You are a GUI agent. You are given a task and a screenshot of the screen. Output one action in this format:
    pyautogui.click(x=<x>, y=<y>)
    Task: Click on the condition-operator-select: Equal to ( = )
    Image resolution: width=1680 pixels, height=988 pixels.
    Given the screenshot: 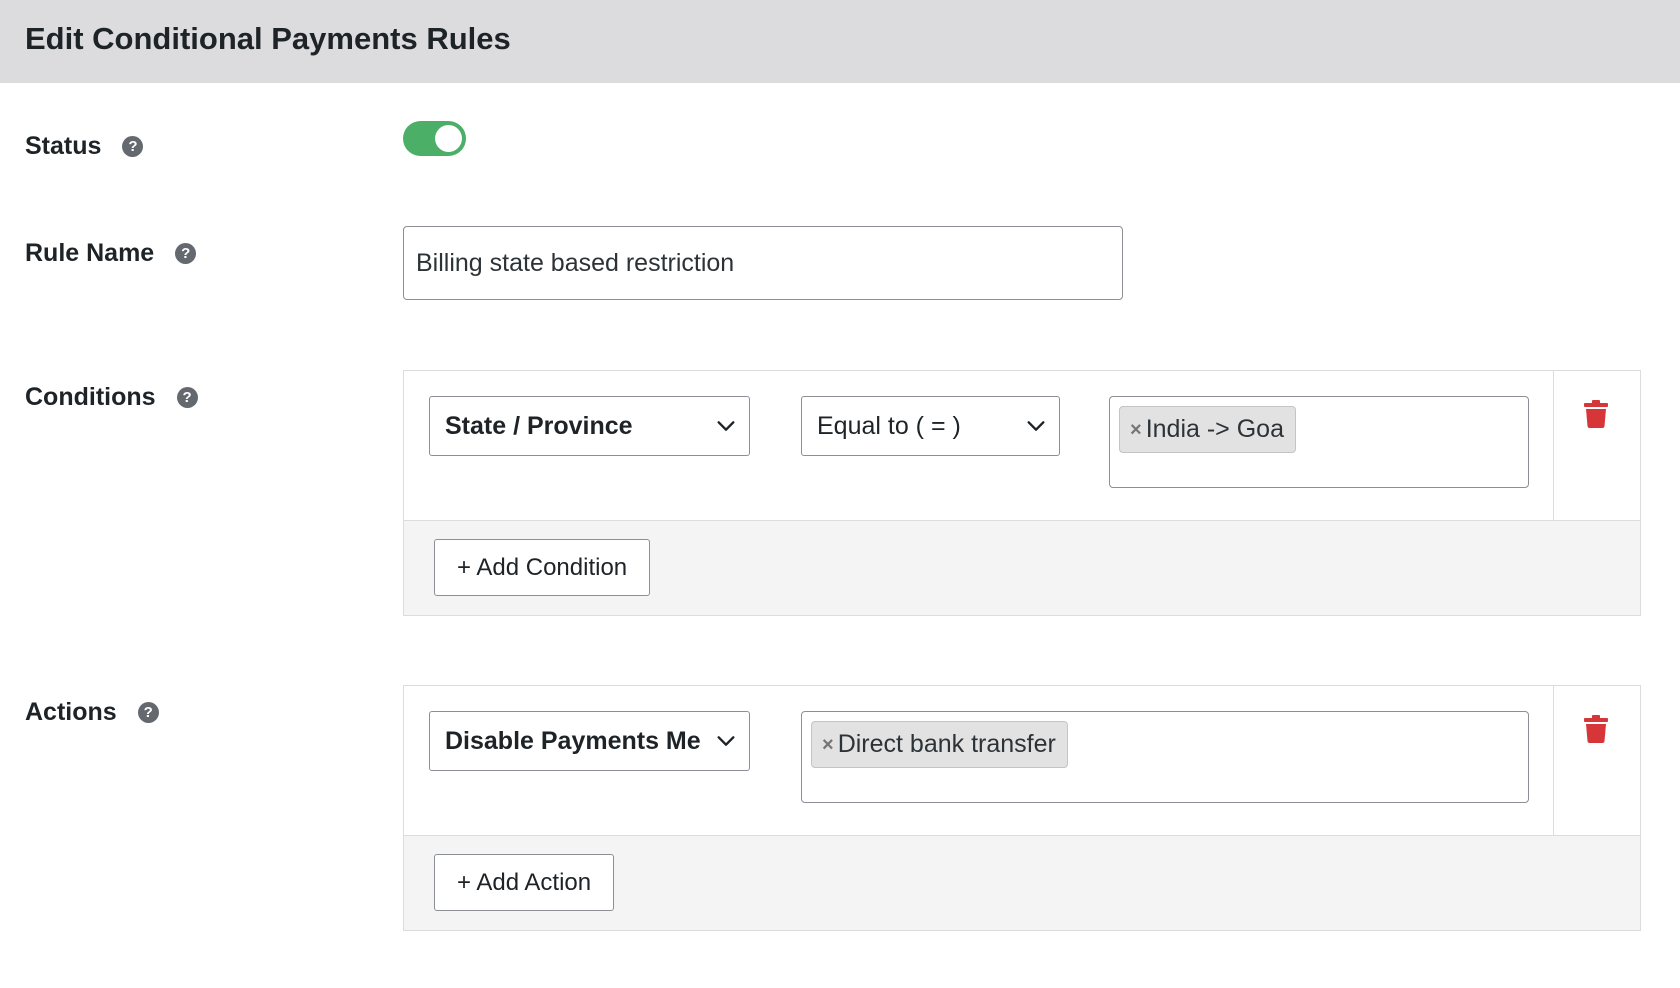 What is the action you would take?
    pyautogui.click(x=930, y=426)
    